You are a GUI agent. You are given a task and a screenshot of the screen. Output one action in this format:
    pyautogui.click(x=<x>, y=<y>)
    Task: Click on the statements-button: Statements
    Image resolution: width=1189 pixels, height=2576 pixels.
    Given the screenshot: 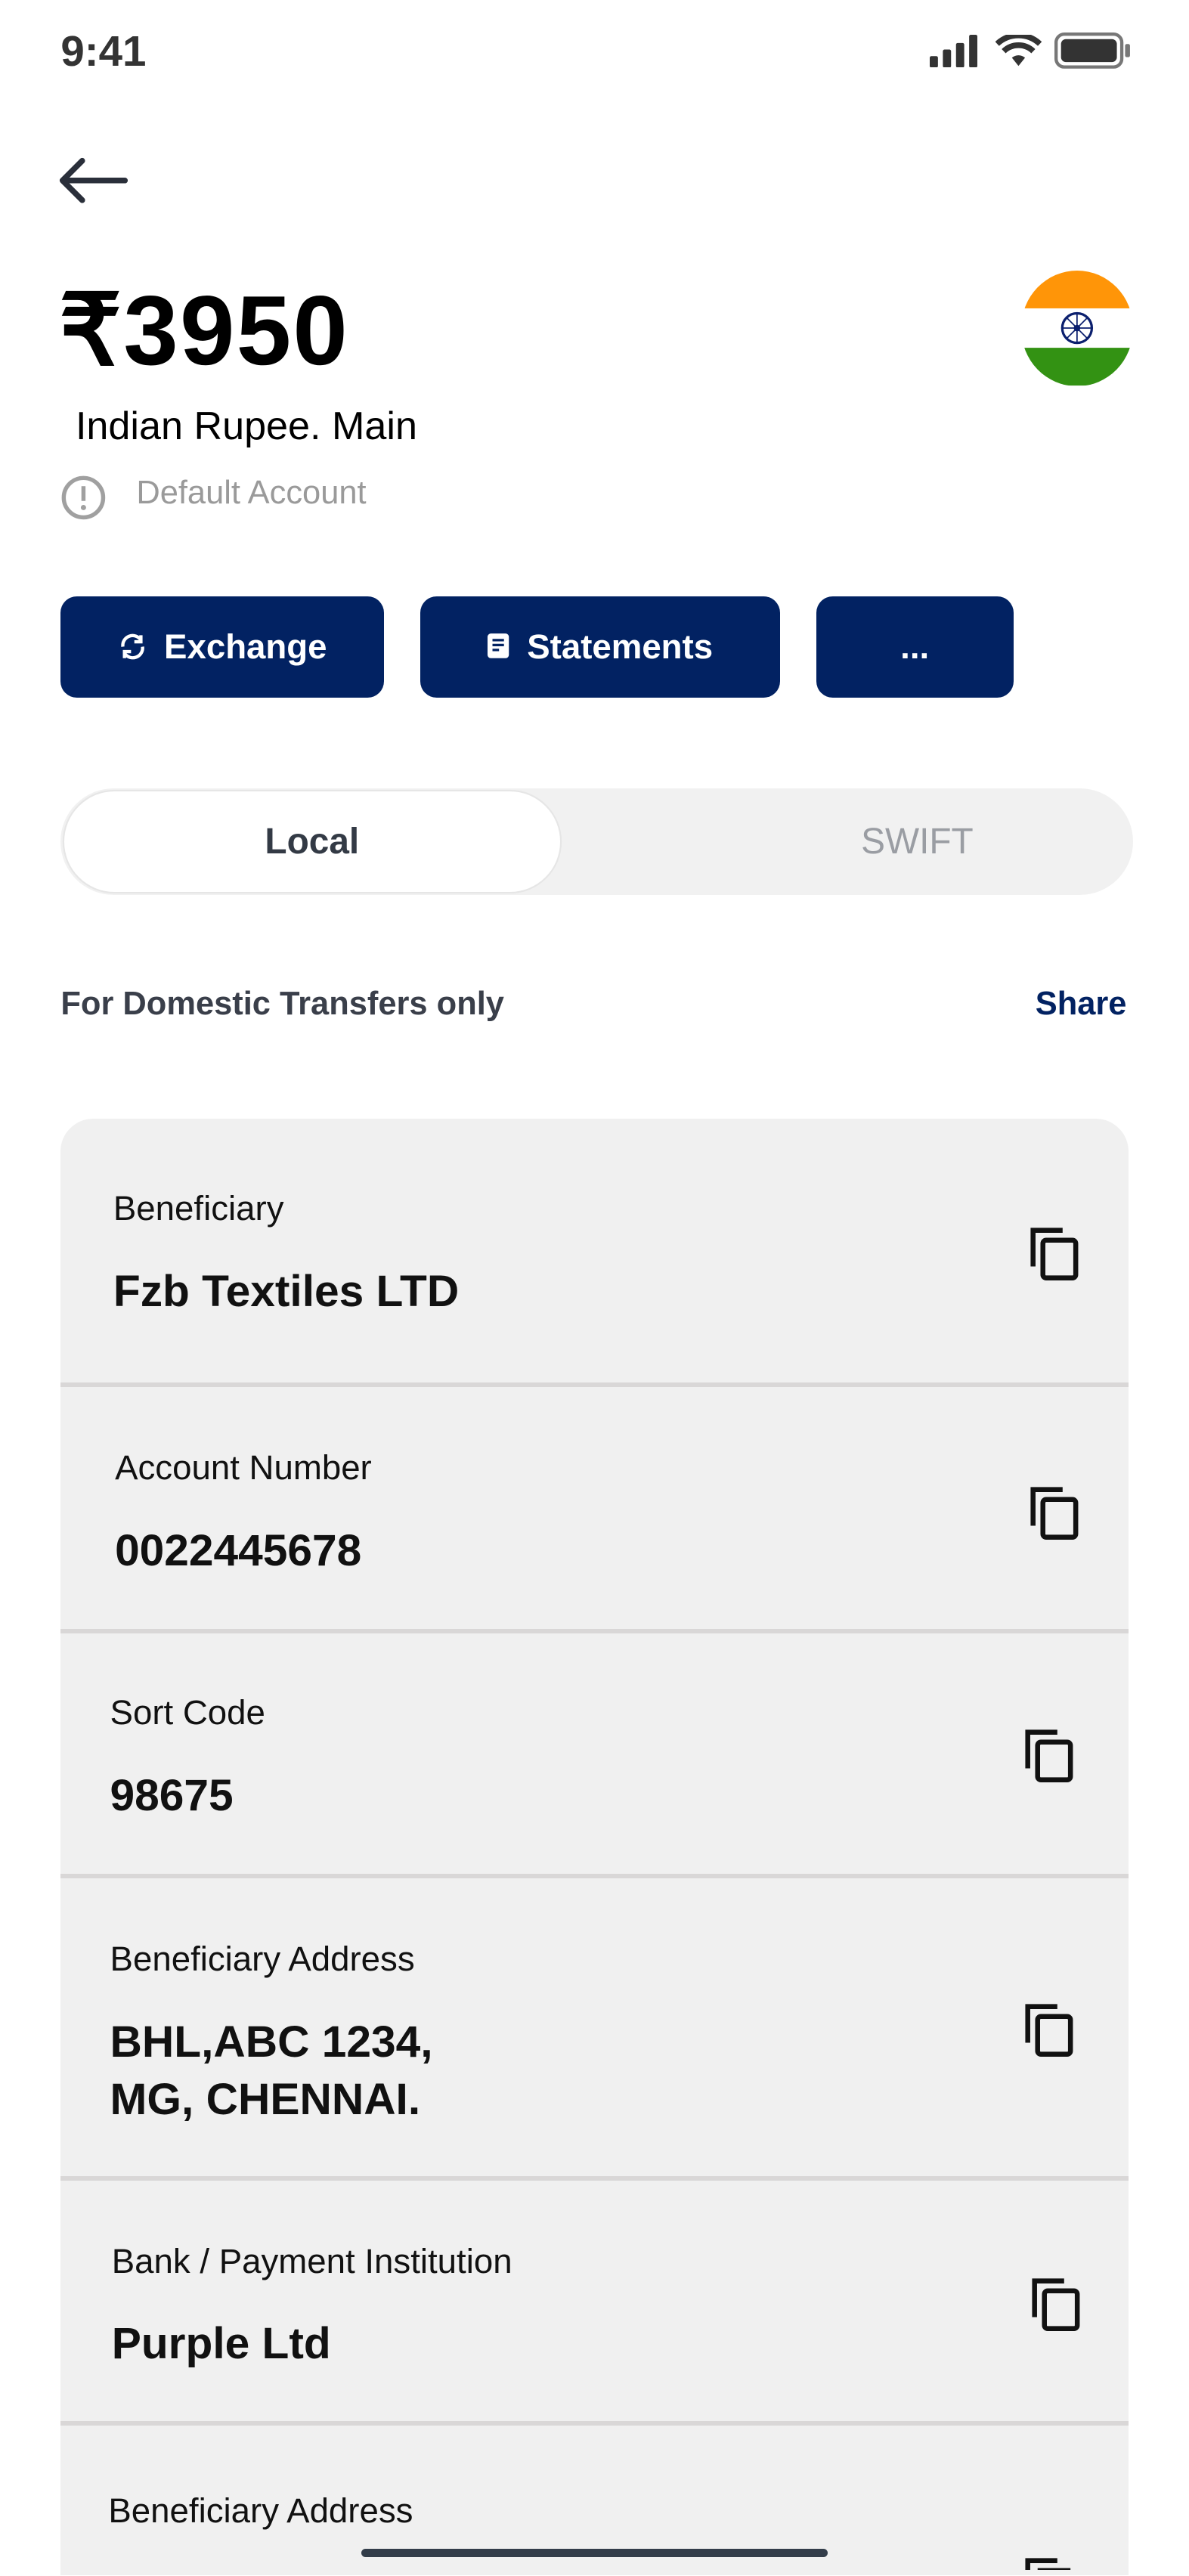 What is the action you would take?
    pyautogui.click(x=600, y=647)
    